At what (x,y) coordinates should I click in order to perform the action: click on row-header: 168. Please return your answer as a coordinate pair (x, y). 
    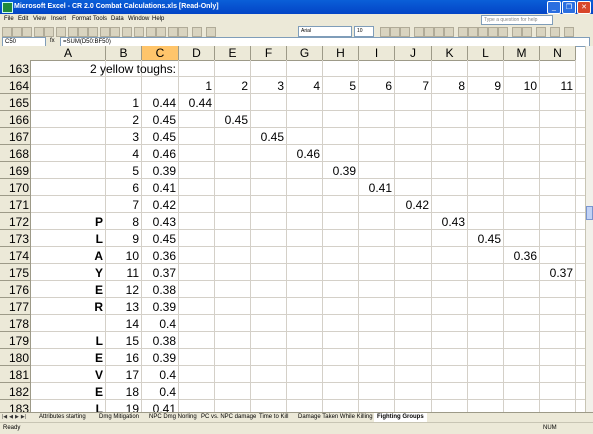
    Looking at the image, I should click on (15, 153).